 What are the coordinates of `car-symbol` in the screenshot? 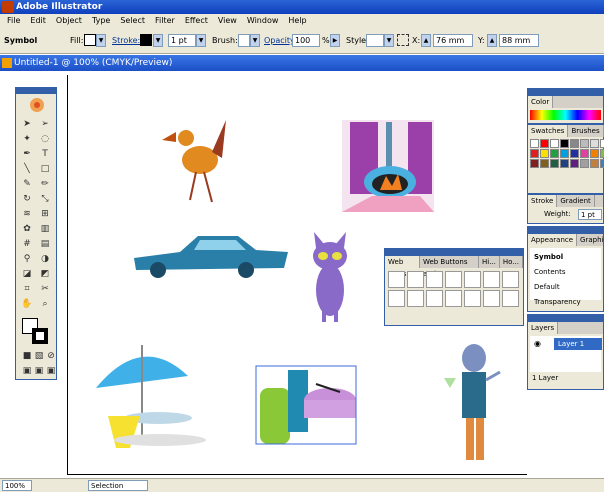 It's located at (211, 257).